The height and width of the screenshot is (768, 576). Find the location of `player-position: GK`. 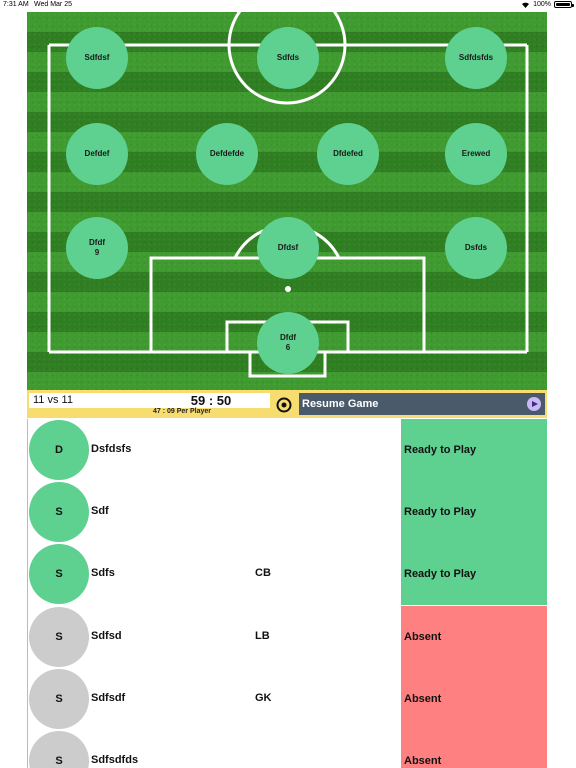

player-position: GK is located at coordinates (263, 698).